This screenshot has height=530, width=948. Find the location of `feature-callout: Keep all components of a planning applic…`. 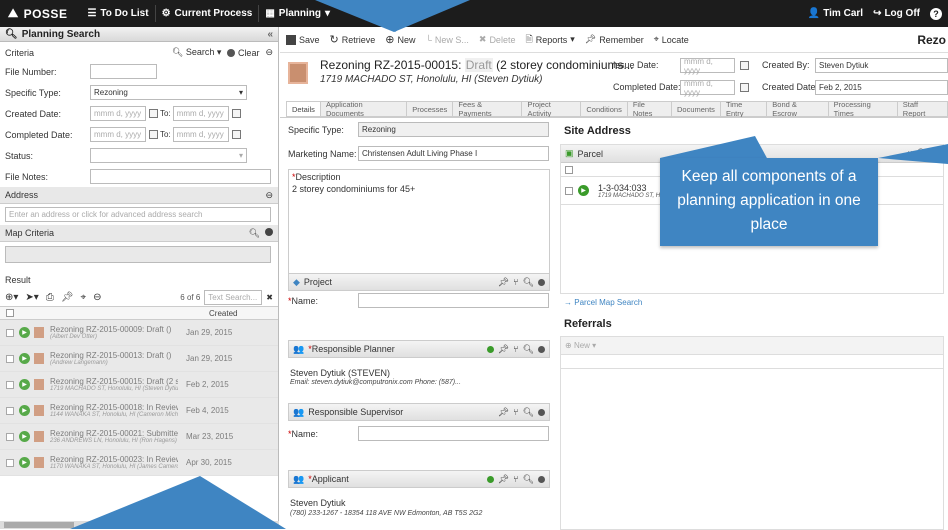

feature-callout: Keep all components of a planning applic… is located at coordinates (769, 202).